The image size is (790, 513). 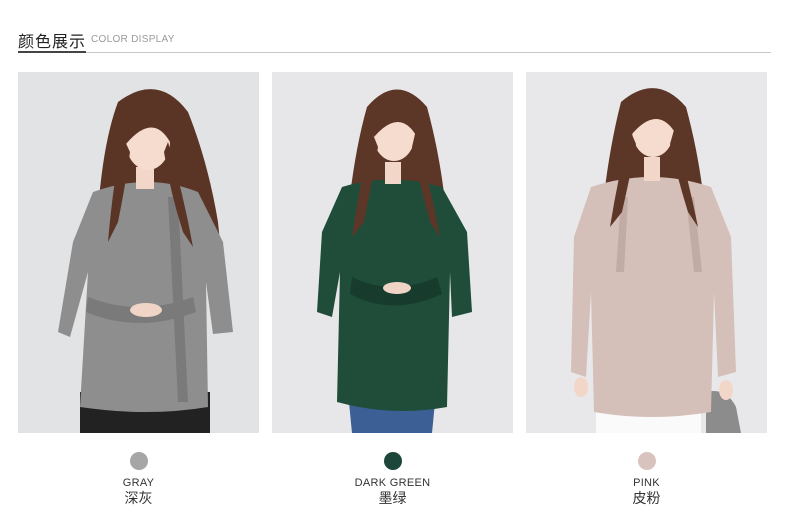 I want to click on header-accent-underline, so click(x=52, y=52).